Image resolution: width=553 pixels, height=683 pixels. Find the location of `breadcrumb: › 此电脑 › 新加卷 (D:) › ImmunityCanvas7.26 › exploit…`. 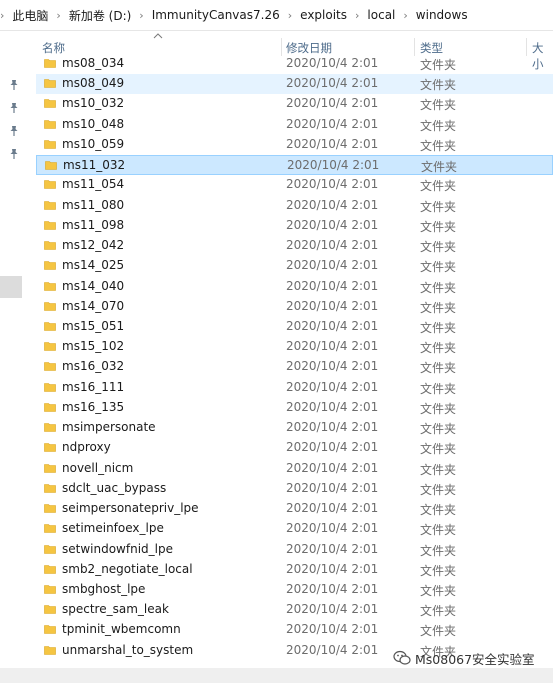

breadcrumb: › 此电脑 › 新加卷 (D:) › ImmunityCanvas7.26 › exploit… is located at coordinates (276, 15).